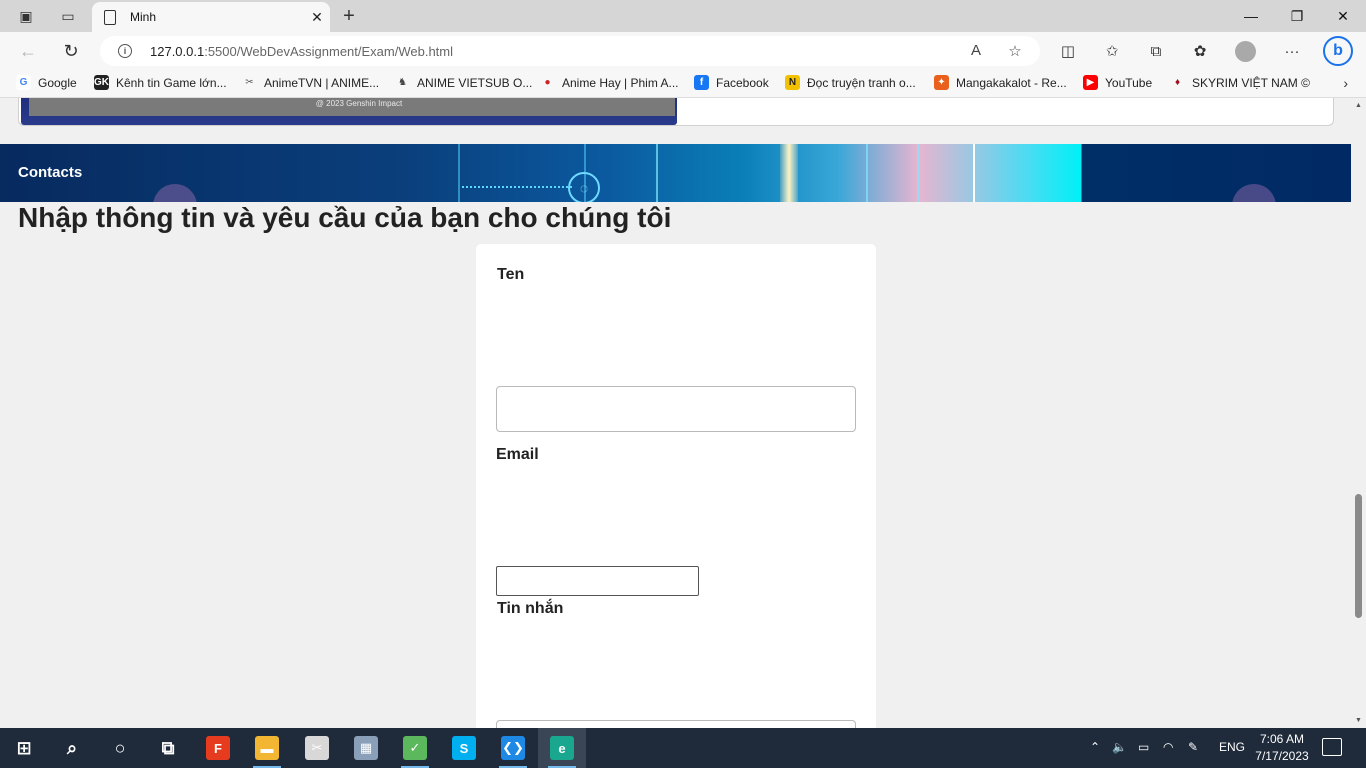 The height and width of the screenshot is (768, 1366). I want to click on bookmark-item: ▶ YouTube, so click(1117, 82).